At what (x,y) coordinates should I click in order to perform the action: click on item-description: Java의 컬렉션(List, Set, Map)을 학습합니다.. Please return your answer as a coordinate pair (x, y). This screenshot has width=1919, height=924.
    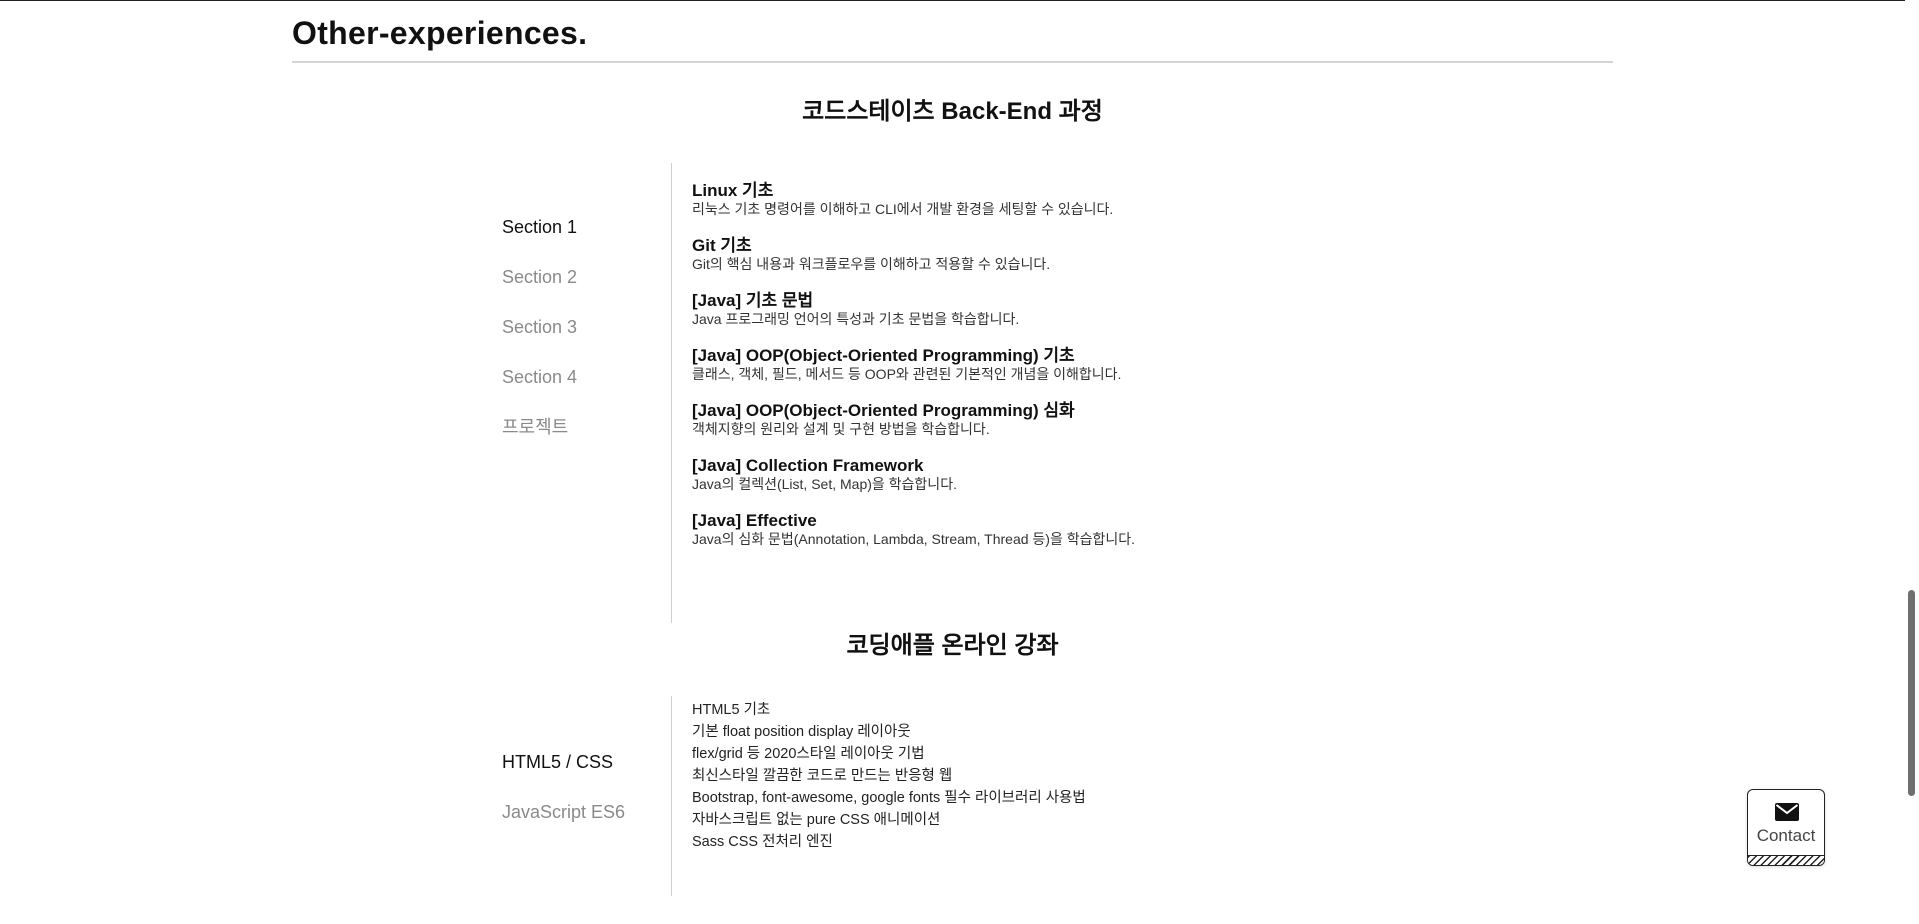
    Looking at the image, I should click on (824, 484).